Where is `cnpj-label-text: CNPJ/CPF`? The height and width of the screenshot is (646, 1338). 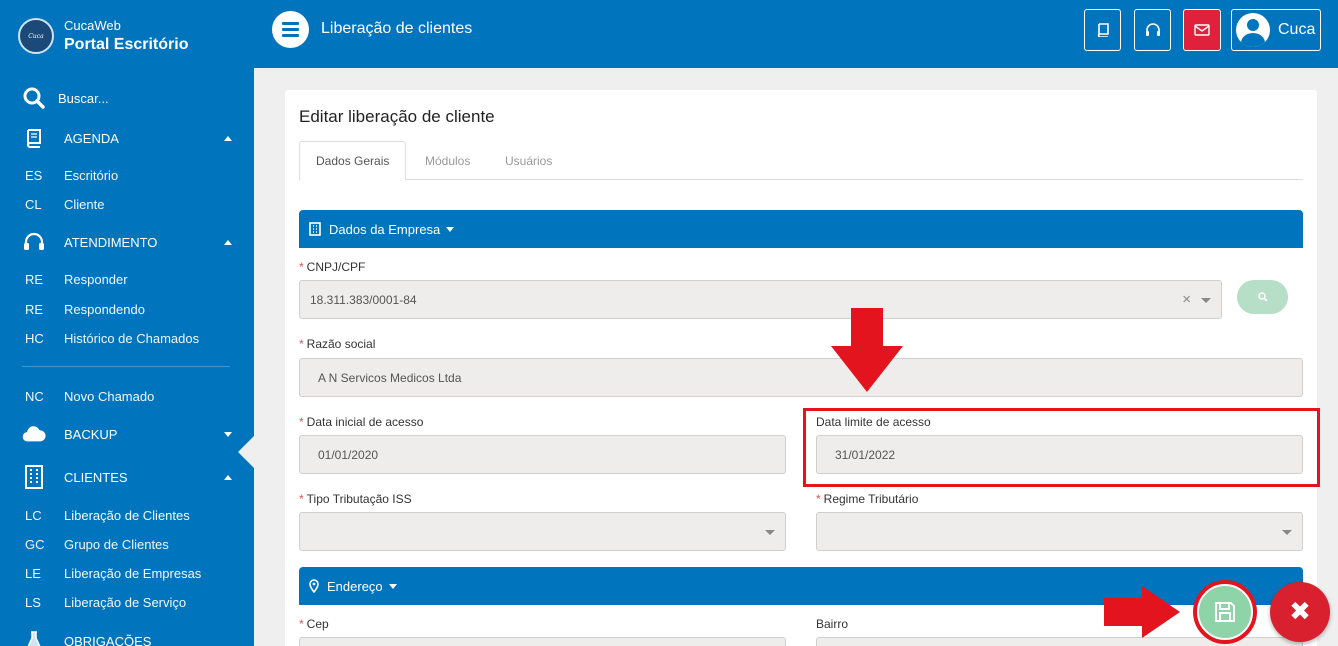
cnpj-label-text: CNPJ/CPF is located at coordinates (336, 267).